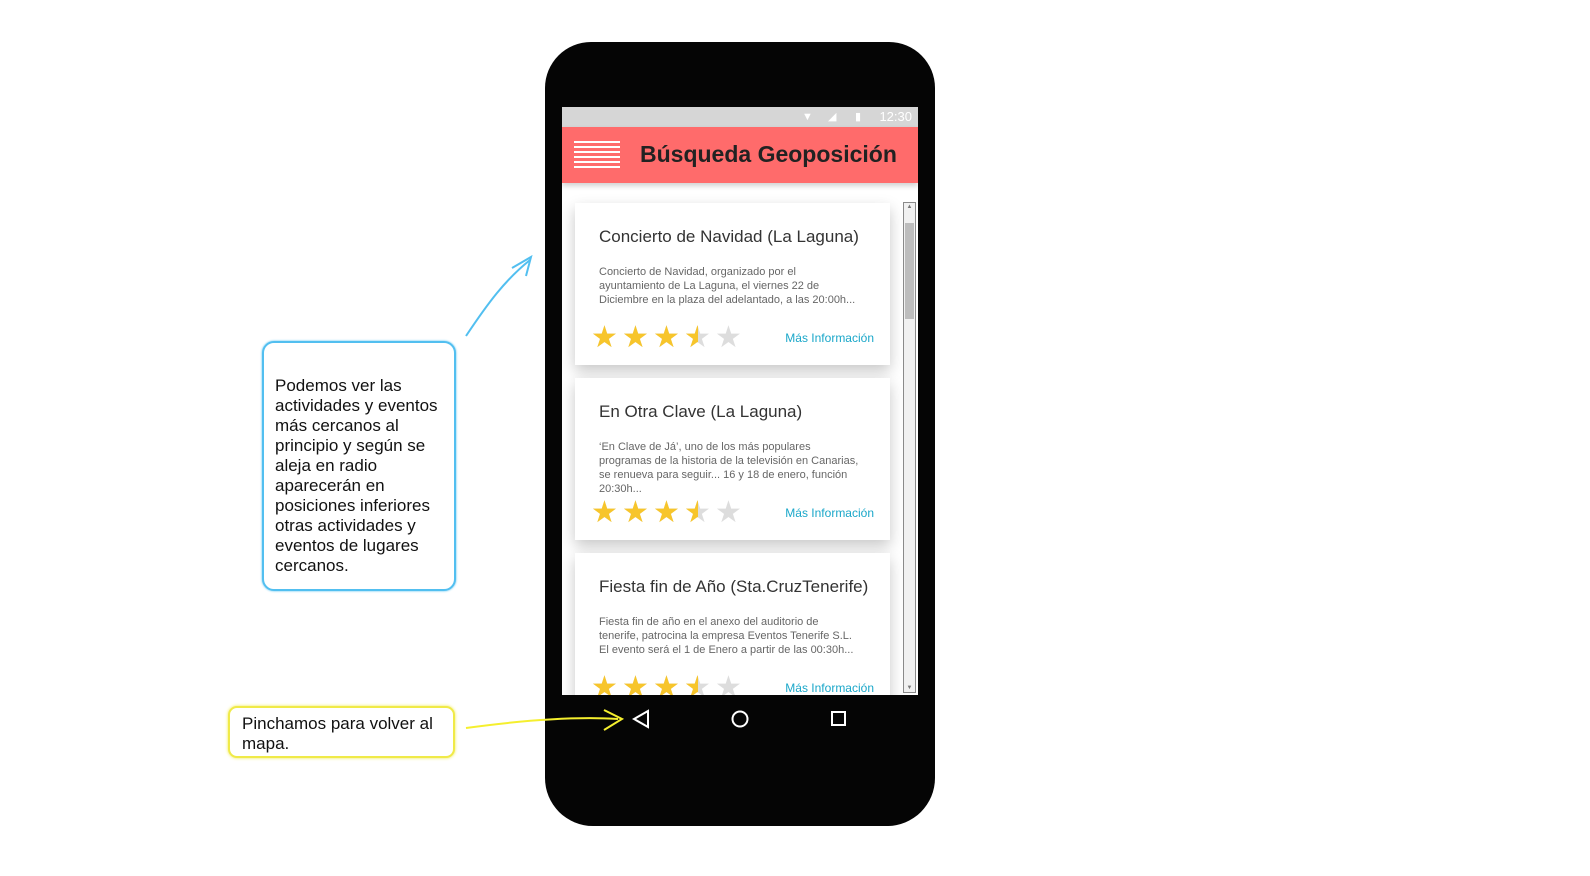  Describe the element at coordinates (614, 720) in the screenshot. I see `yellow-arrow-head` at that location.